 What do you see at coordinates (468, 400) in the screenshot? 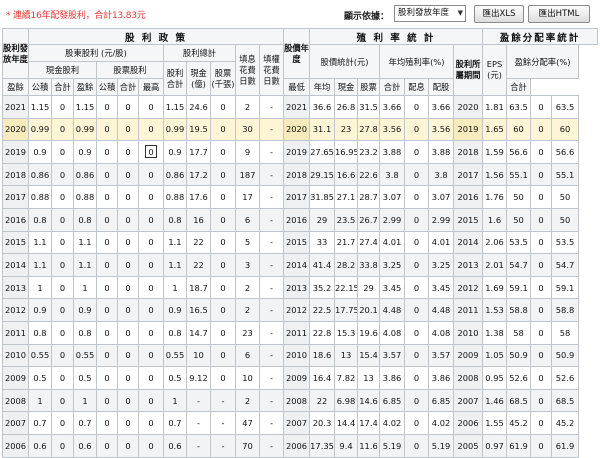
I see `cell-pp: 2007` at bounding box center [468, 400].